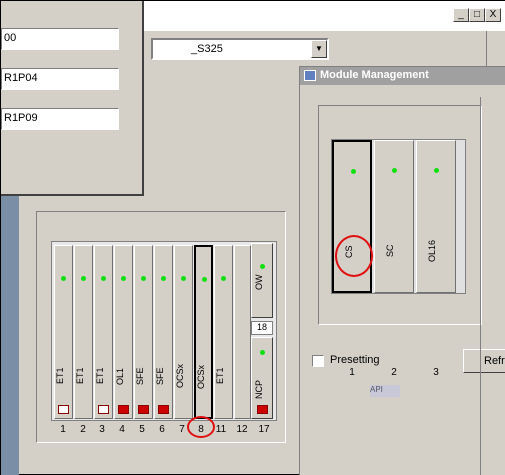  What do you see at coordinates (72, 98) in the screenshot?
I see `properties-window: 00 R1P04 R1P09` at bounding box center [72, 98].